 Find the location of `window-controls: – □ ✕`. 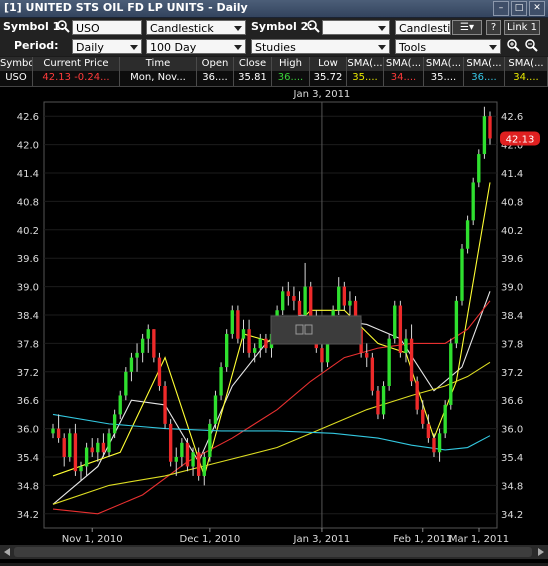

window-controls: – □ ✕ is located at coordinates (519, 8).